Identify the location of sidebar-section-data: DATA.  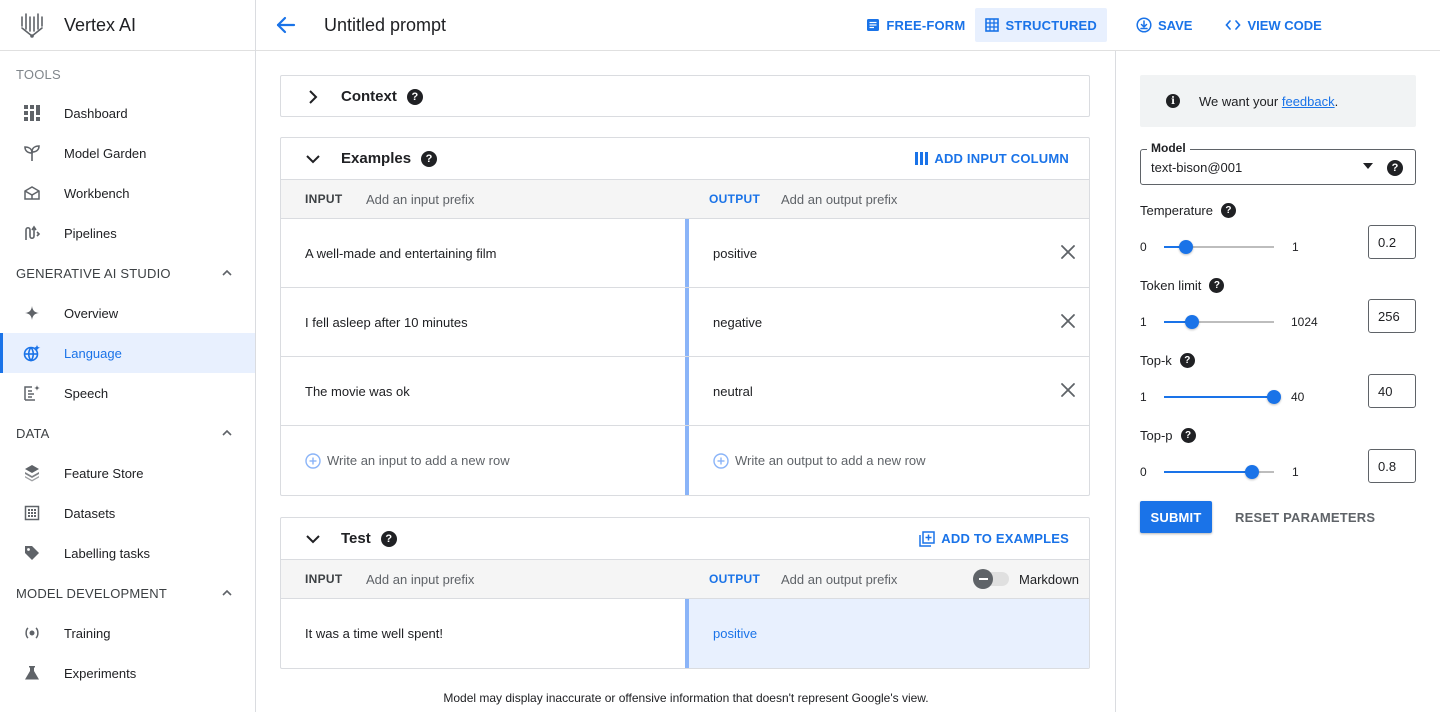
(127, 433).